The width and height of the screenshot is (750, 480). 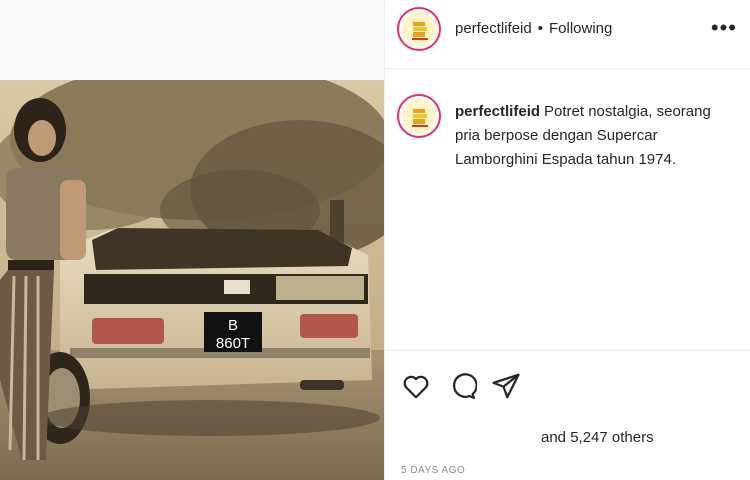 I want to click on avatar, so click(x=419, y=29).